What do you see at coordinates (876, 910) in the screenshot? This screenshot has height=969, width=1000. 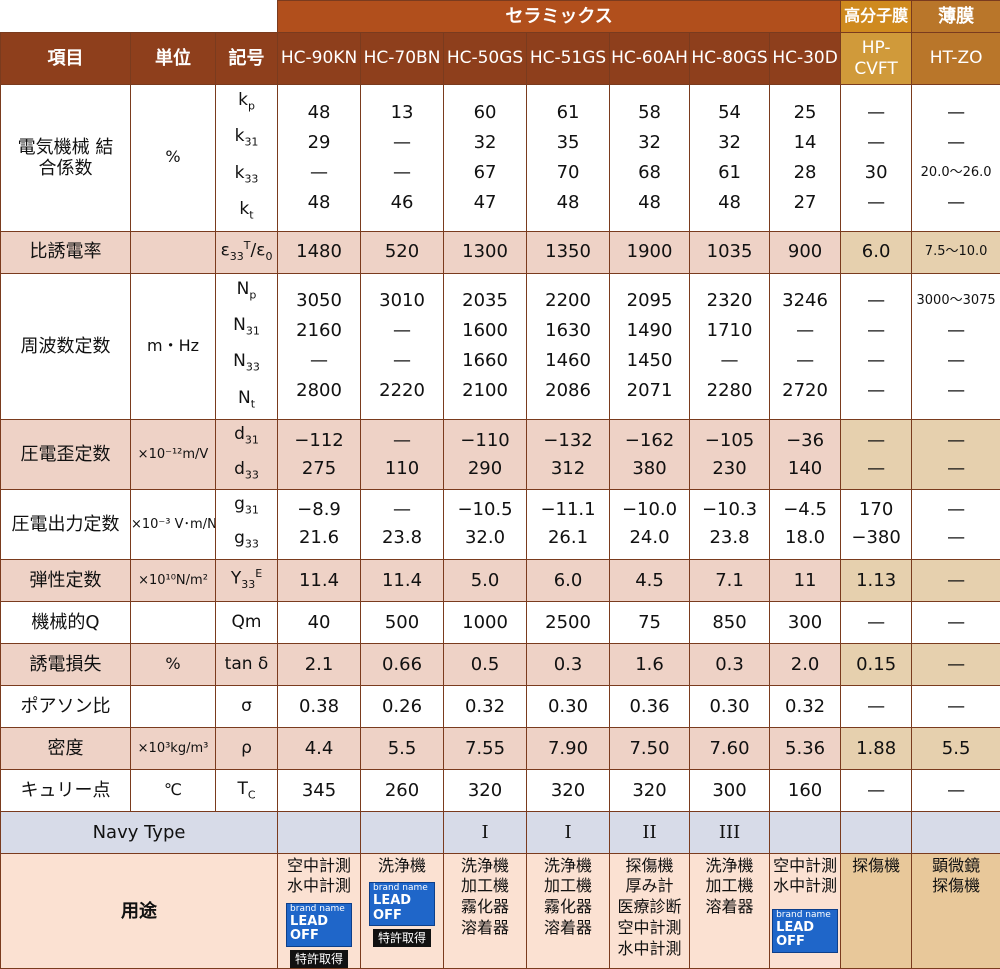 I see `usage-cell: 探傷機` at bounding box center [876, 910].